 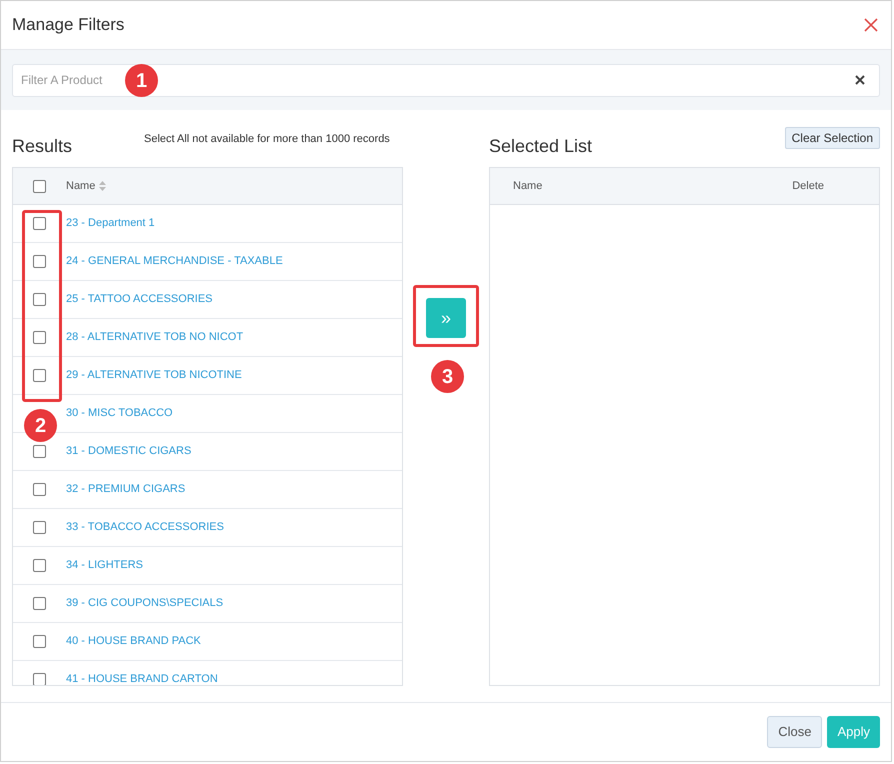 What do you see at coordinates (68, 25) in the screenshot?
I see `dialog-title: Manage Filters` at bounding box center [68, 25].